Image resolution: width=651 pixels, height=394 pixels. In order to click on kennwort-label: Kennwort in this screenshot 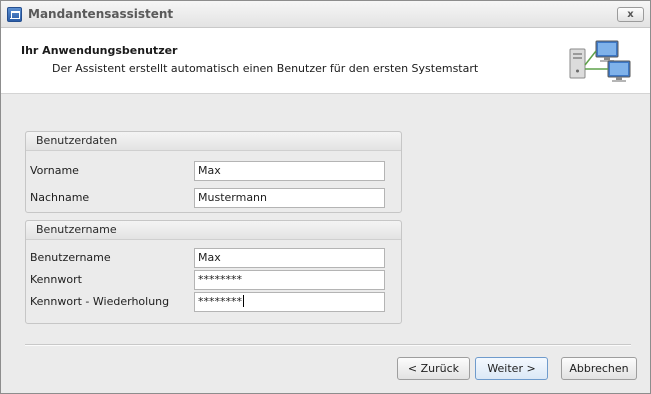, I will do `click(56, 279)`.